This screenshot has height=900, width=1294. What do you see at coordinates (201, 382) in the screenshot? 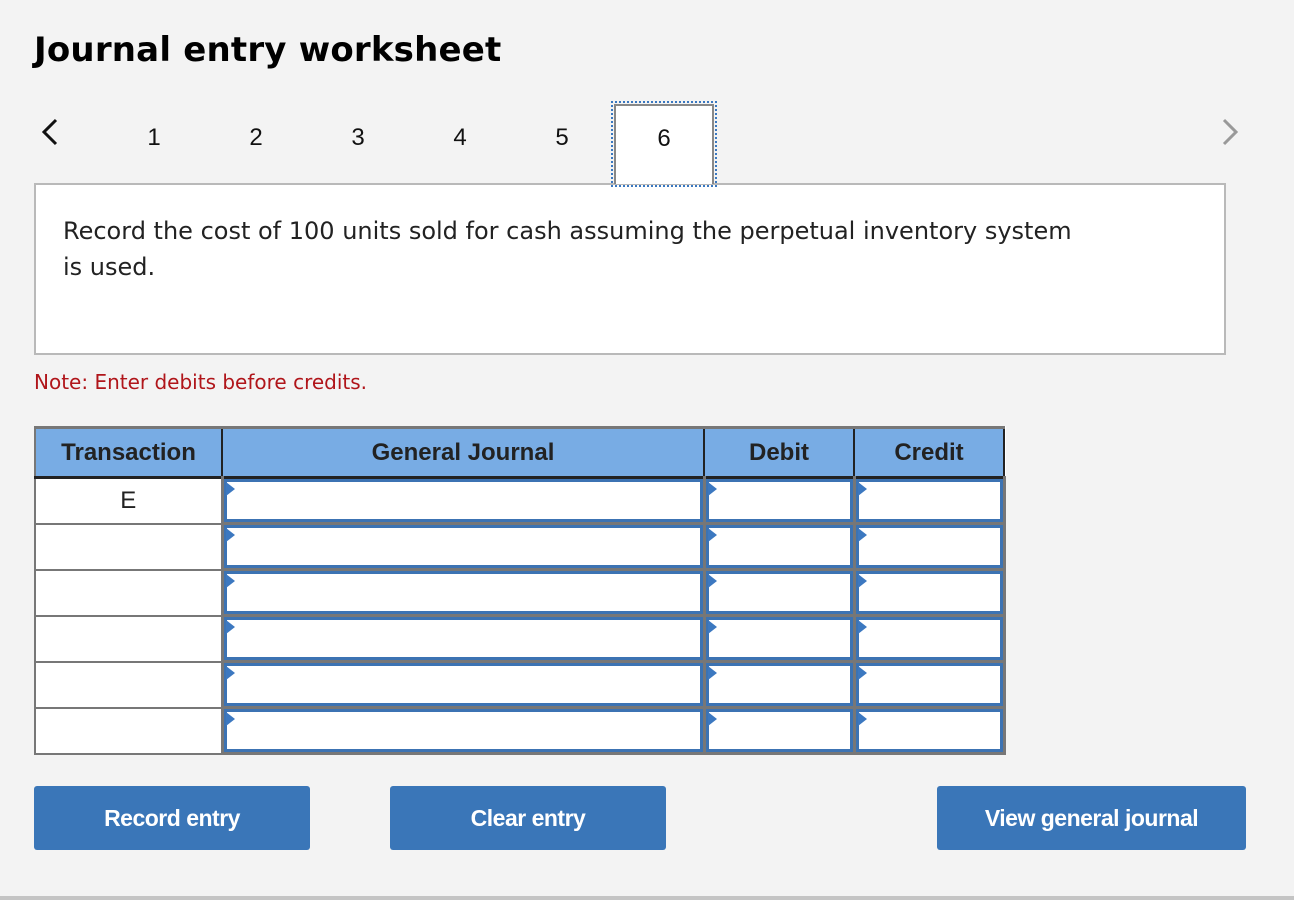
I see `instruction-note: Note: Enter debits before credits.` at bounding box center [201, 382].